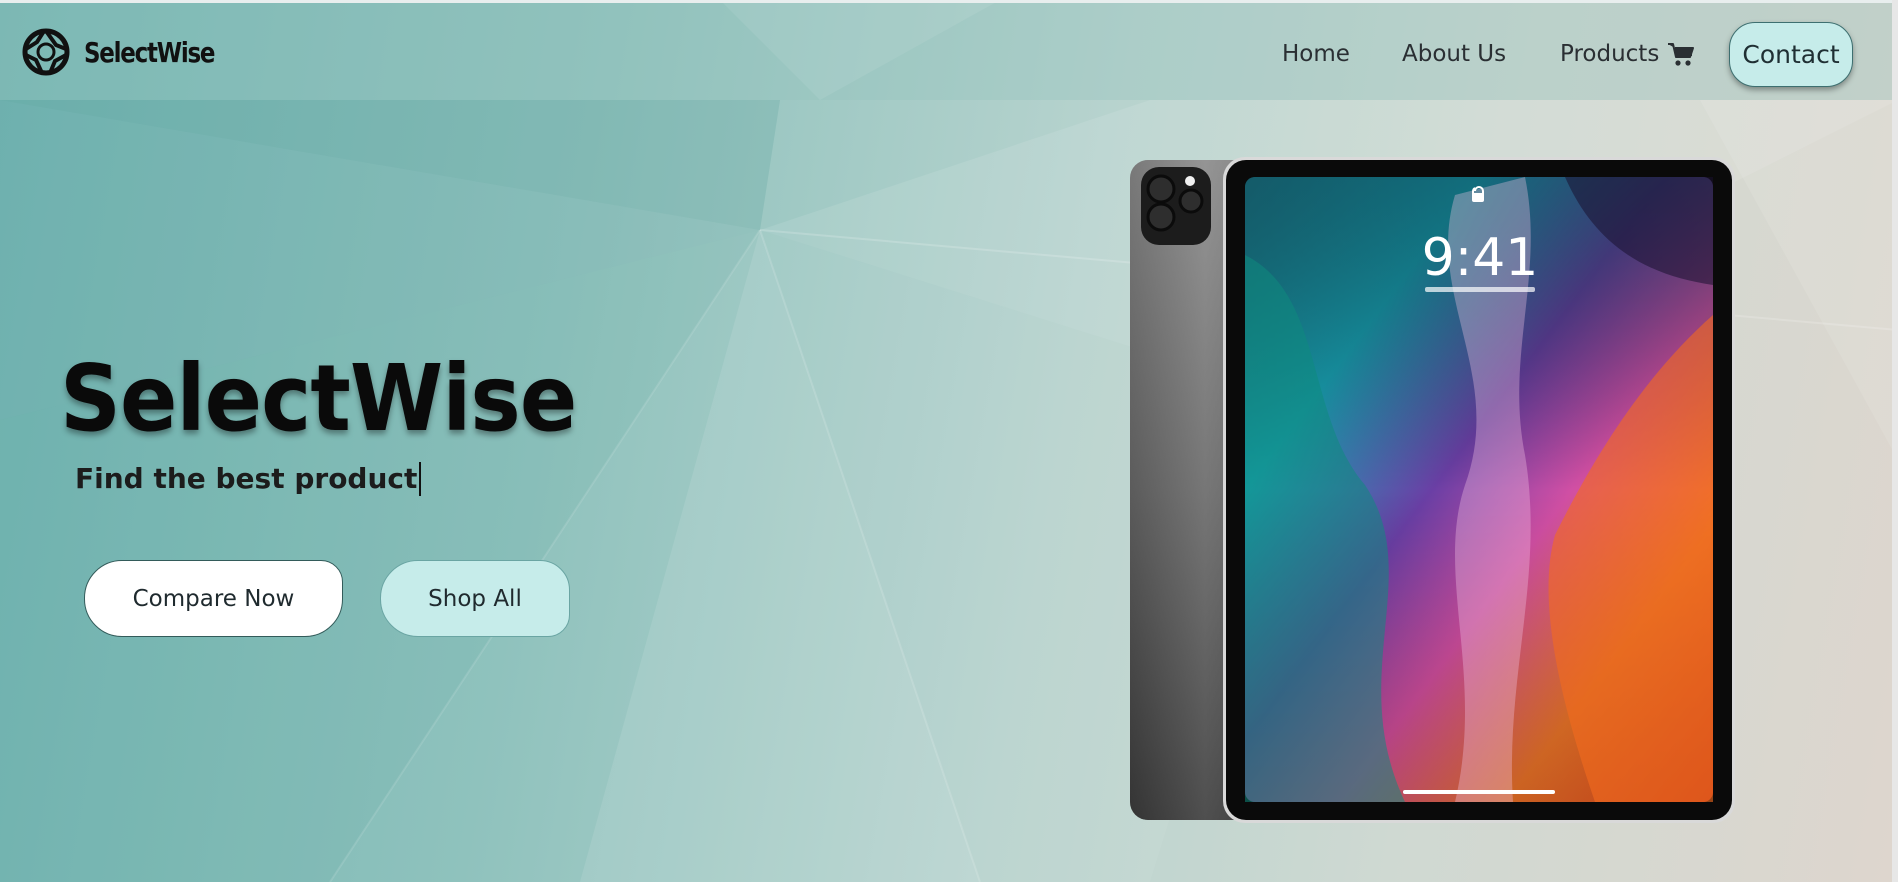 The width and height of the screenshot is (1898, 882). What do you see at coordinates (1454, 54) in the screenshot?
I see `nav-link-about-us: About Us` at bounding box center [1454, 54].